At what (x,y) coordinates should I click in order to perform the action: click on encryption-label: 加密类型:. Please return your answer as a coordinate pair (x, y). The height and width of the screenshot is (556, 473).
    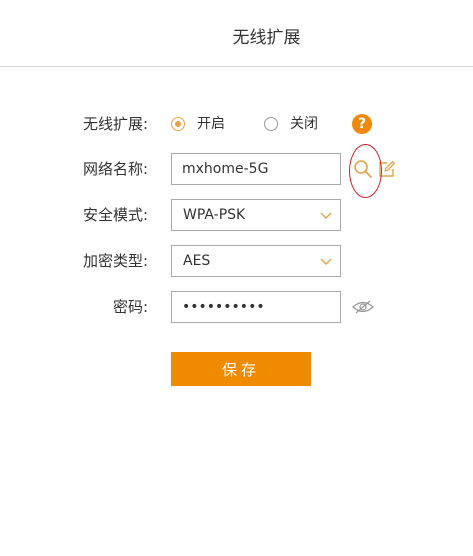
    Looking at the image, I should click on (115, 261).